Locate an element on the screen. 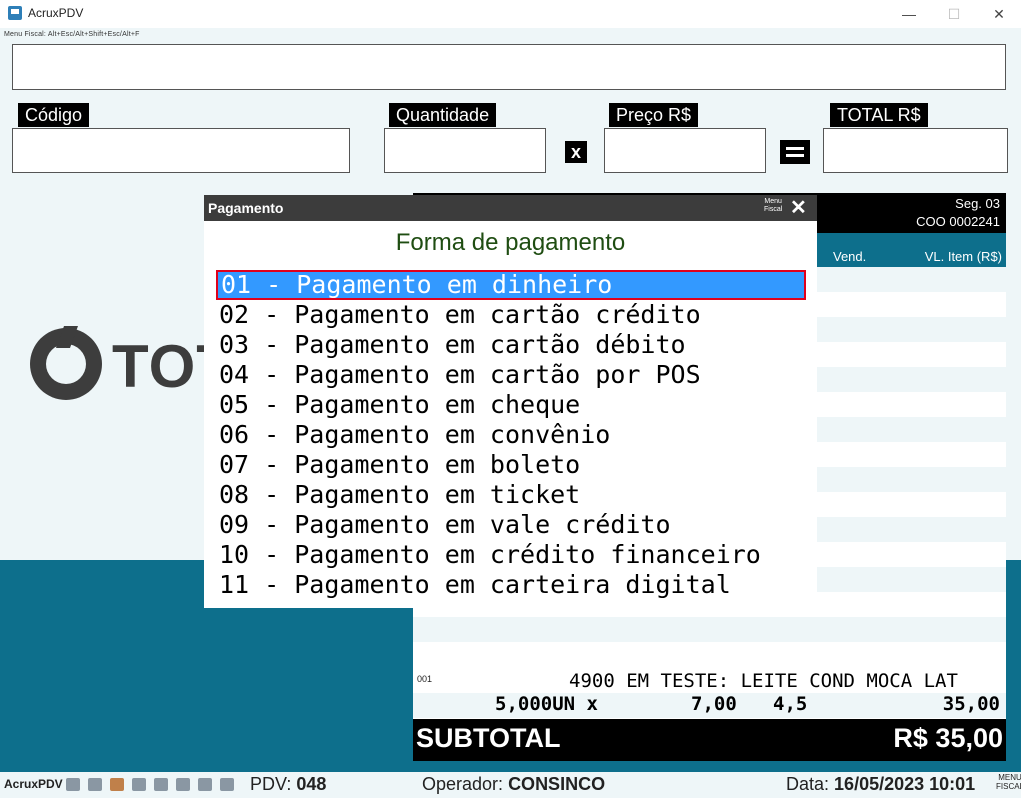  item-number: 001 is located at coordinates (425, 679).